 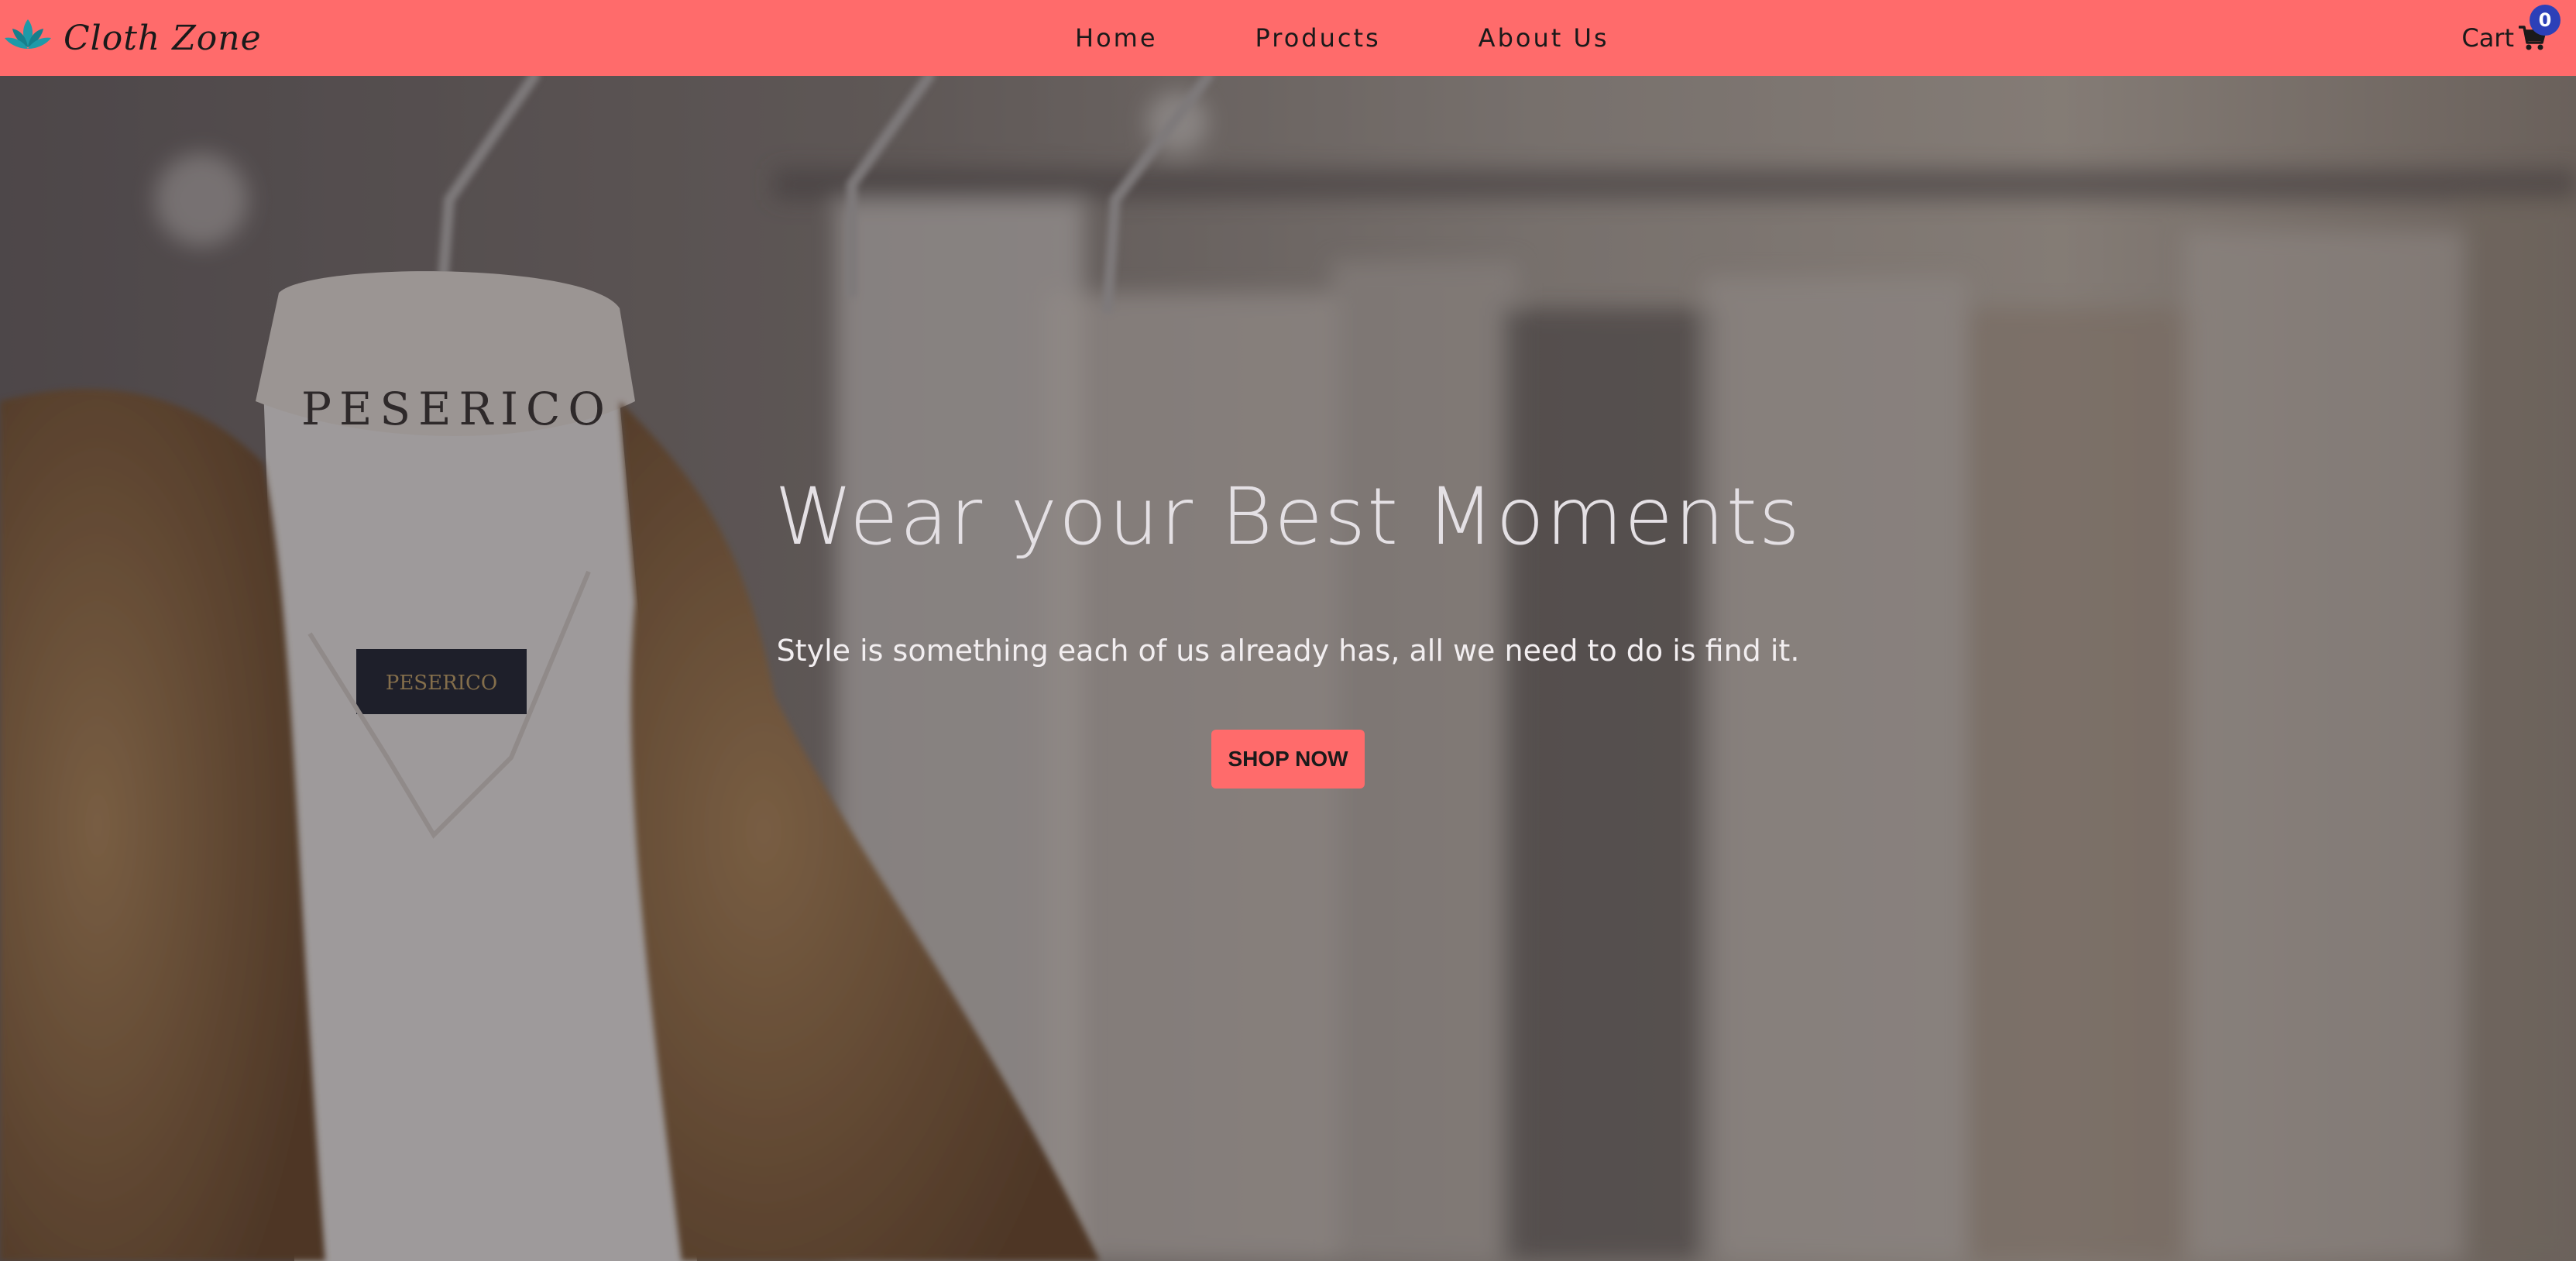 What do you see at coordinates (1544, 38) in the screenshot?
I see `nav-link-about-us: About Us` at bounding box center [1544, 38].